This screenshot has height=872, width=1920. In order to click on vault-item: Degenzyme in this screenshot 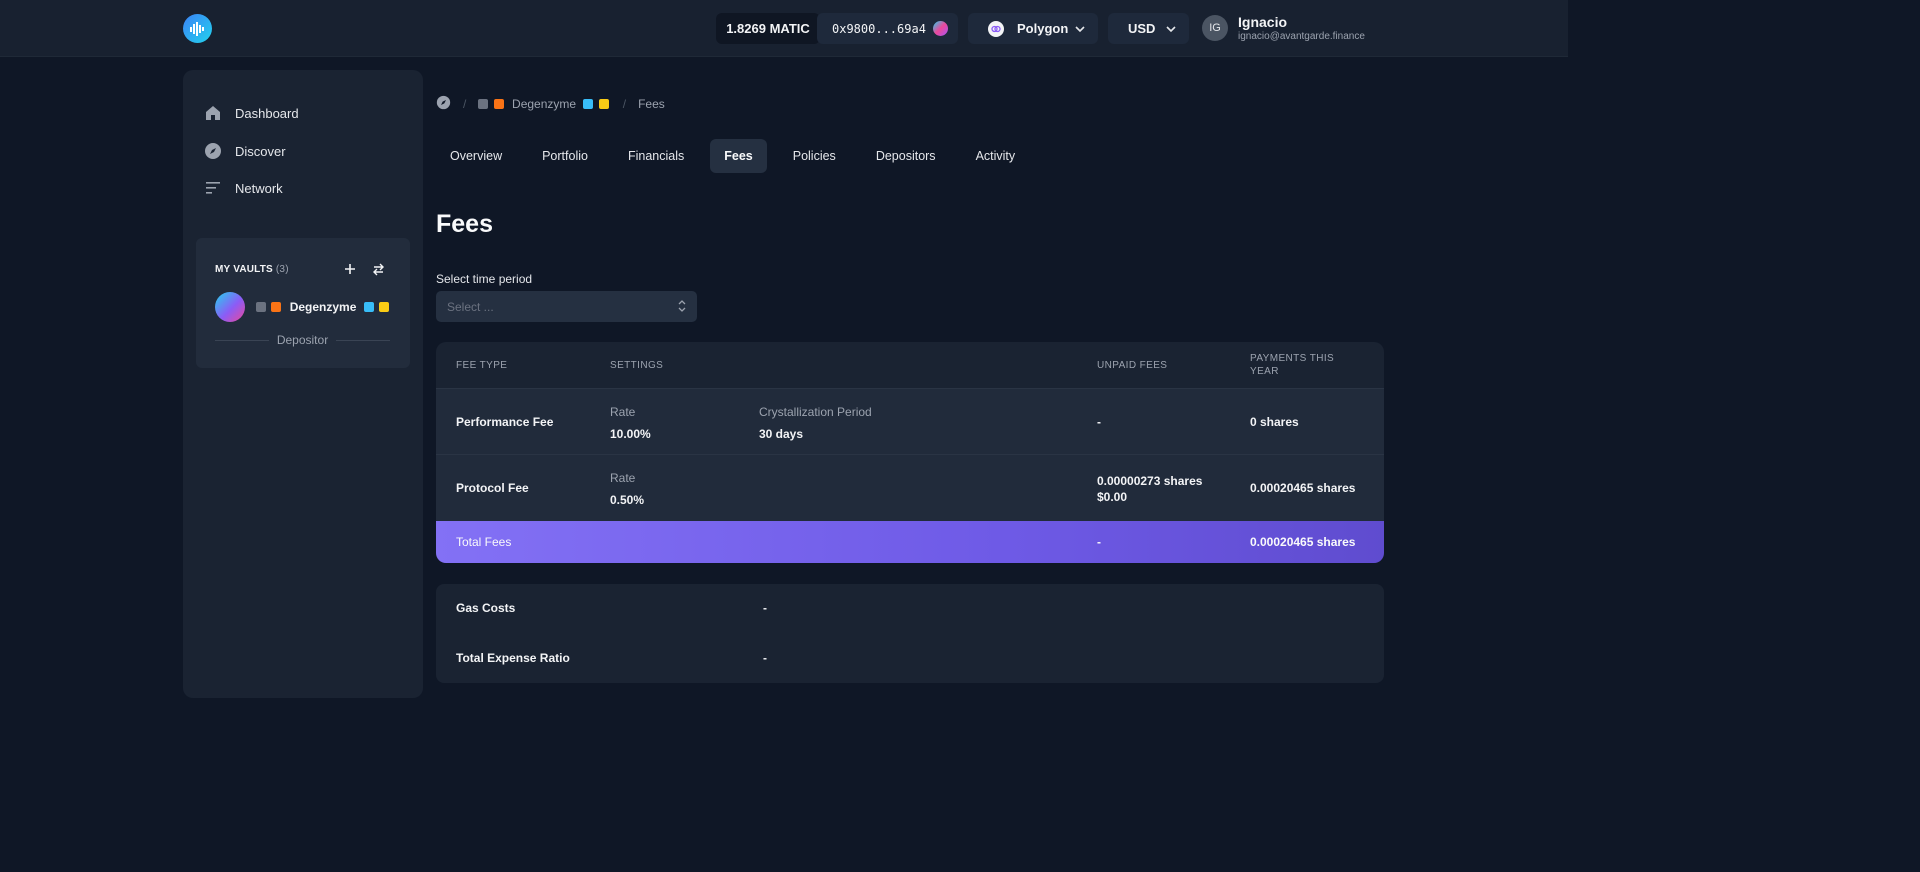, I will do `click(323, 307)`.